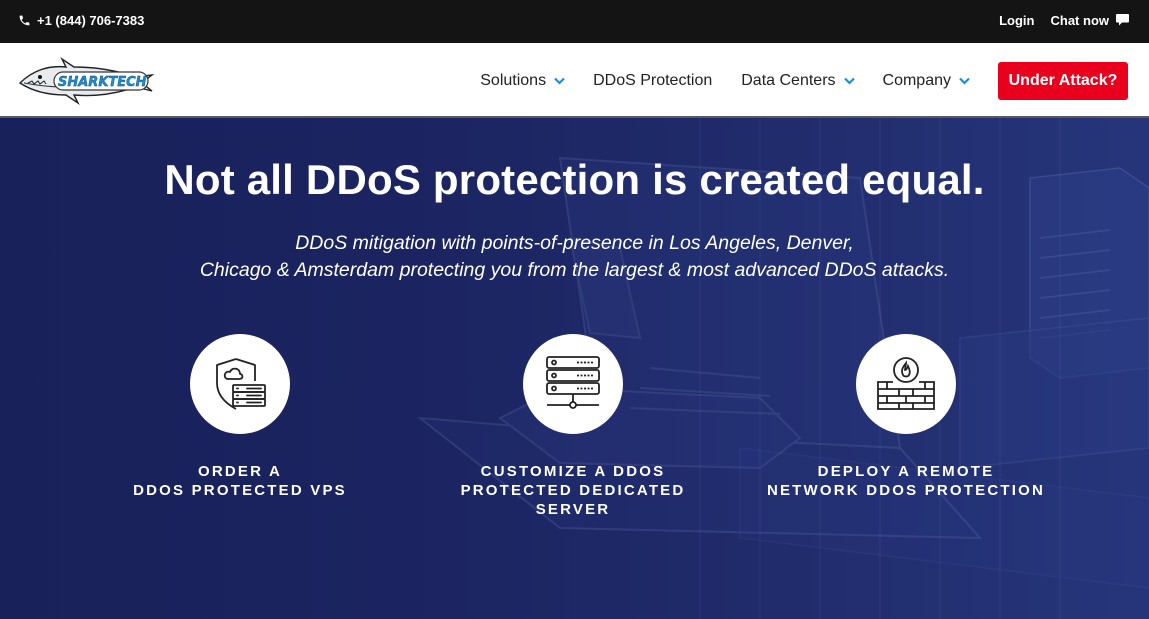 This screenshot has height=619, width=1149. I want to click on remote-protection-card: DEPLOY A REMOTE NETWORK DDOS PROTECTION, so click(906, 417).